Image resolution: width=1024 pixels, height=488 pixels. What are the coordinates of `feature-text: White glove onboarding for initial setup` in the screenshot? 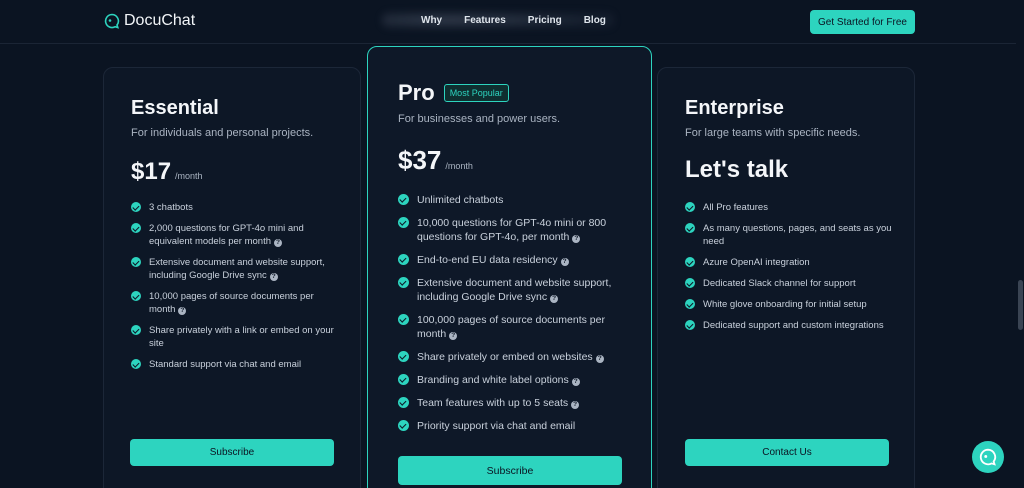 It's located at (785, 304).